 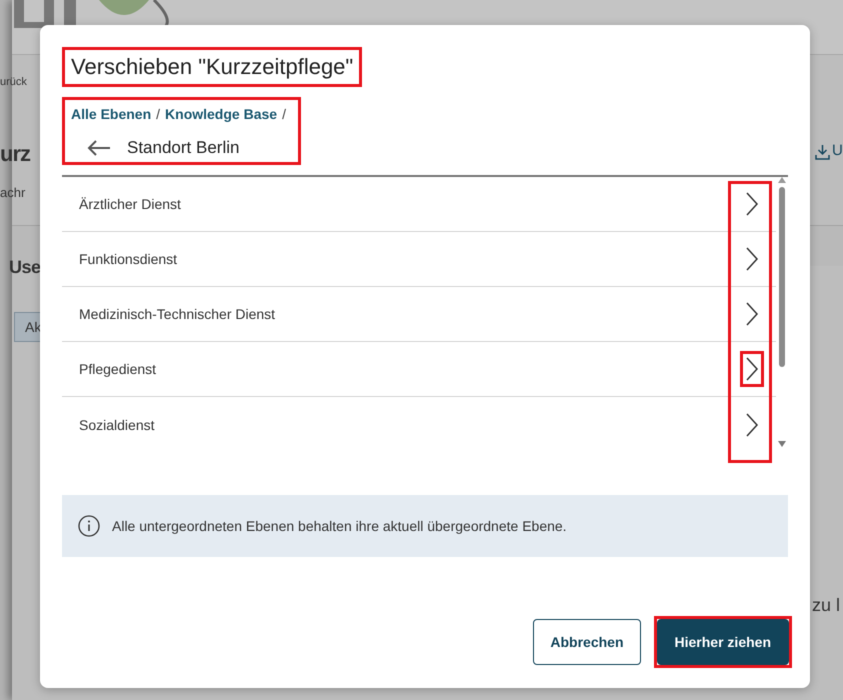 What do you see at coordinates (111, 114) in the screenshot?
I see `breadcrumb-link: Alle Ebenen` at bounding box center [111, 114].